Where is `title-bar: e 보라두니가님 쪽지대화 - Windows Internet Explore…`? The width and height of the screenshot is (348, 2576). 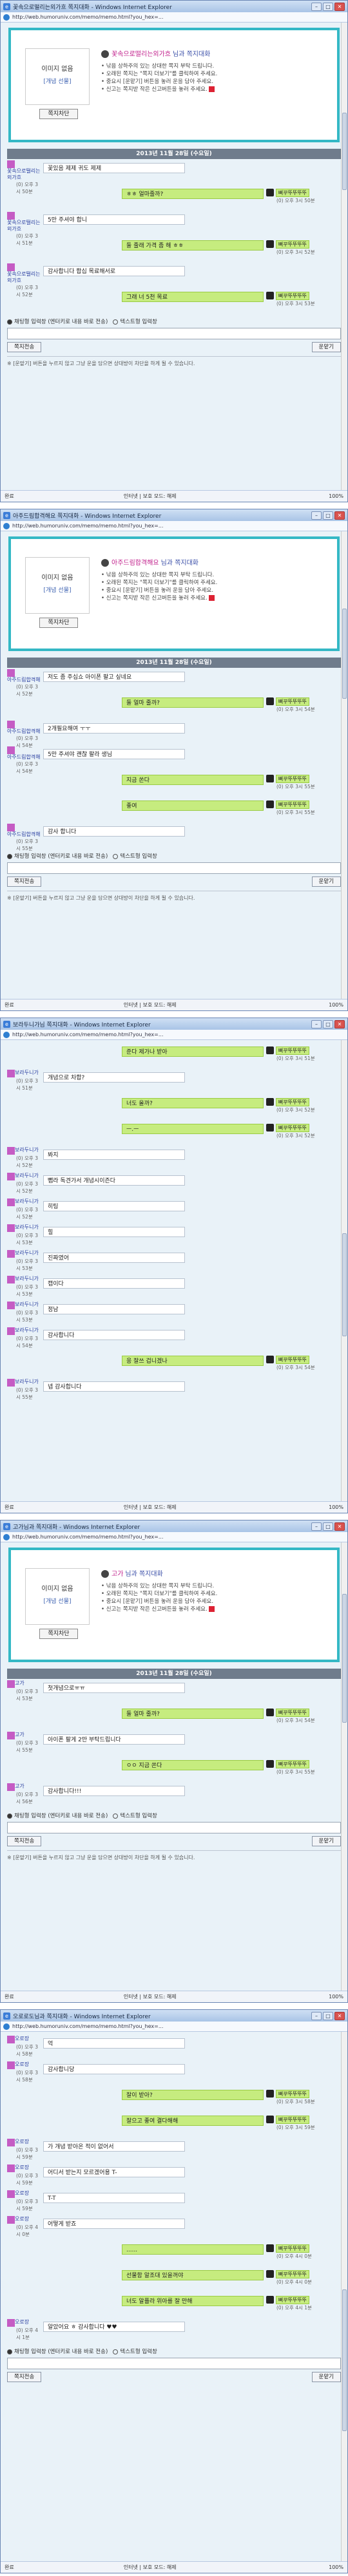
title-bar: e 보라두니가님 쪽지대화 - Windows Internet Explore… is located at coordinates (174, 1024).